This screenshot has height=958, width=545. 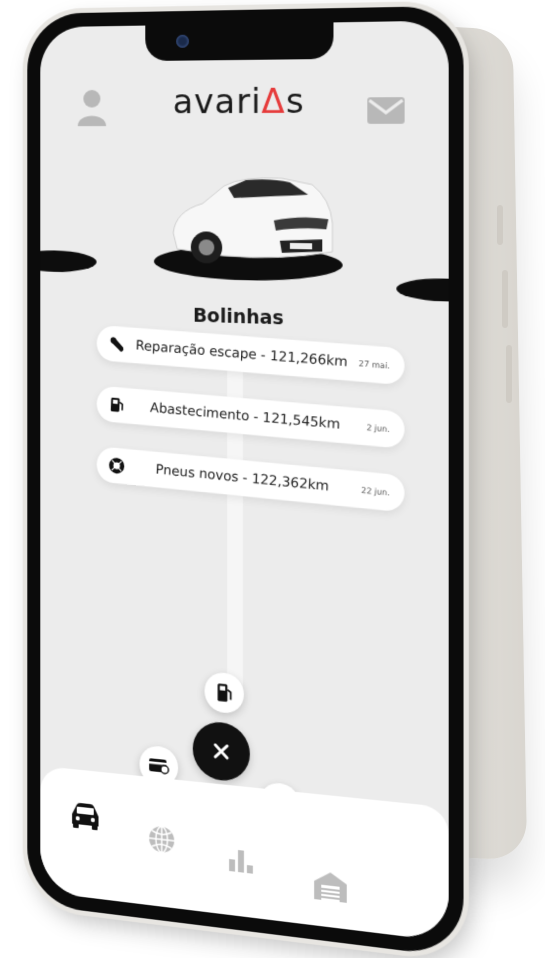 I want to click on logo-text: avari, so click(x=217, y=102).